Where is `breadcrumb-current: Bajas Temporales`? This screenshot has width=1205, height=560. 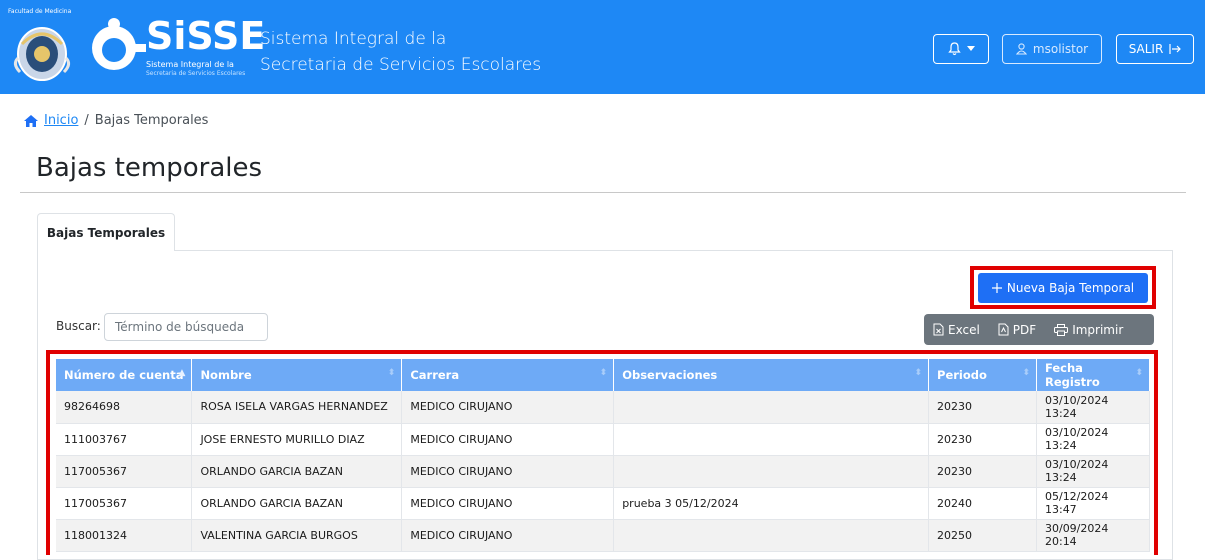
breadcrumb-current: Bajas Temporales is located at coordinates (151, 120).